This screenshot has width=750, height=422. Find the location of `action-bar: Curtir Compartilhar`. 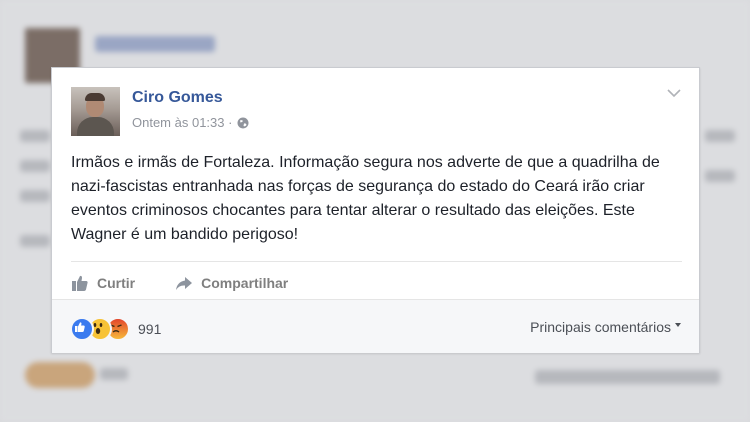

action-bar: Curtir Compartilhar is located at coordinates (179, 283).